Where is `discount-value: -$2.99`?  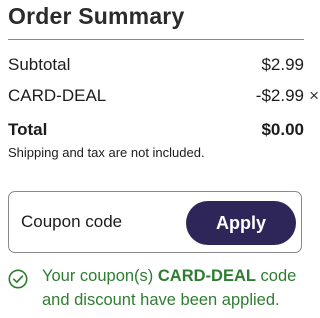
discount-value: -$2.99 is located at coordinates (279, 95).